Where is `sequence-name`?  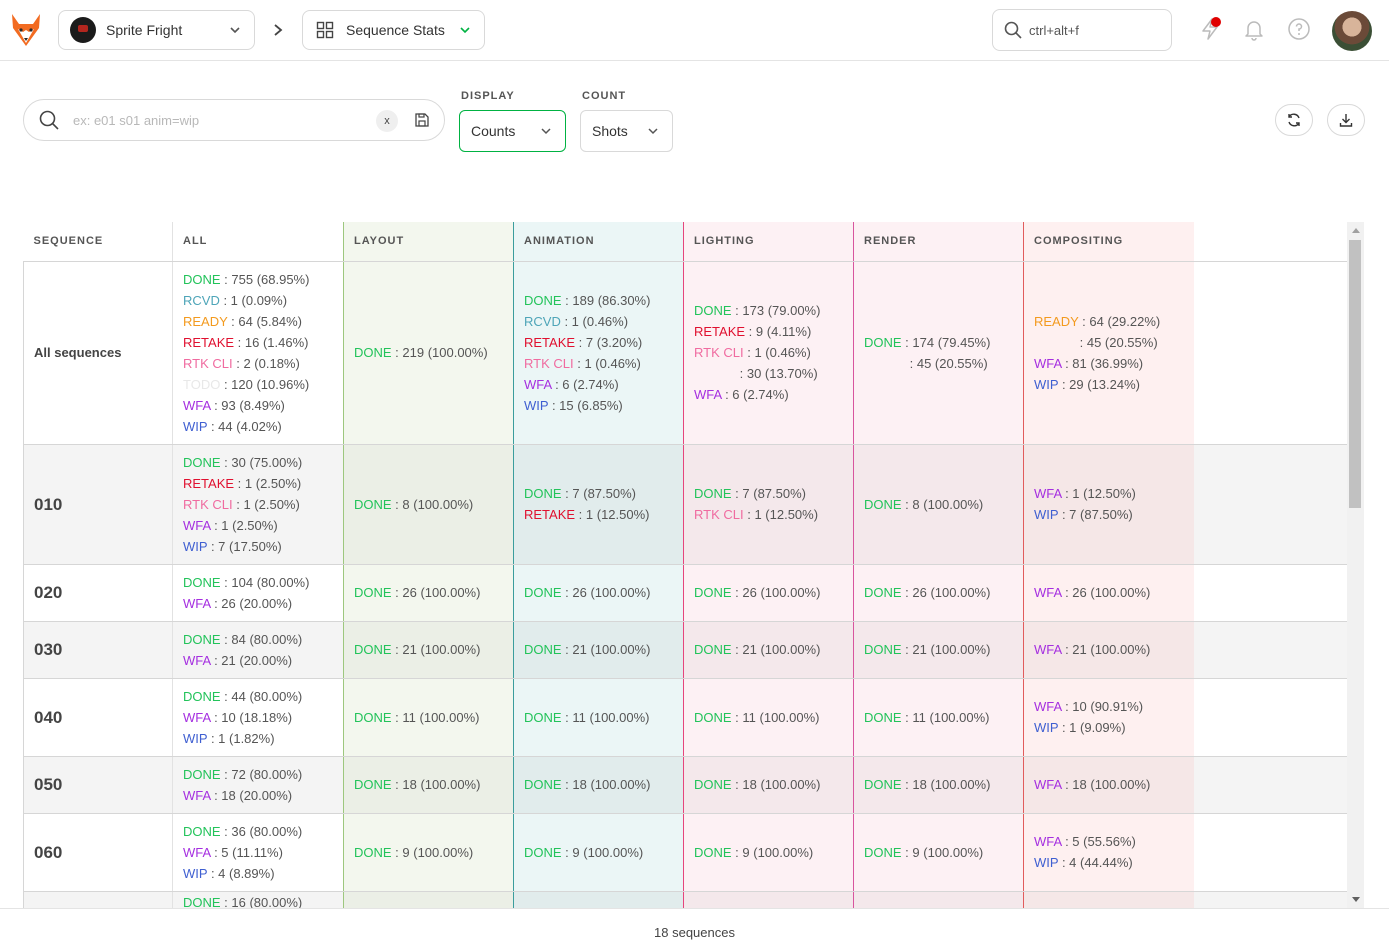
sequence-name is located at coordinates (98, 899).